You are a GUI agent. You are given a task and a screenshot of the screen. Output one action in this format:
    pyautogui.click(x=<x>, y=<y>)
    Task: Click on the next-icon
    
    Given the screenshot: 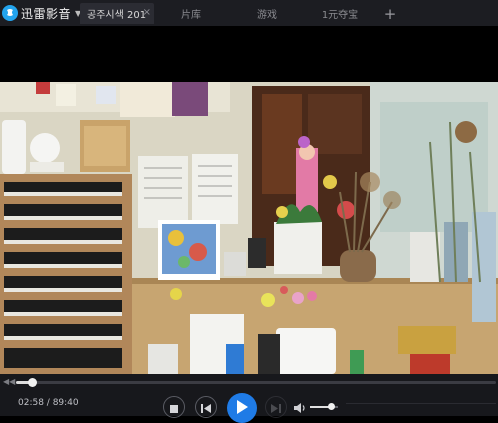 What is the action you would take?
    pyautogui.click(x=276, y=407)
    